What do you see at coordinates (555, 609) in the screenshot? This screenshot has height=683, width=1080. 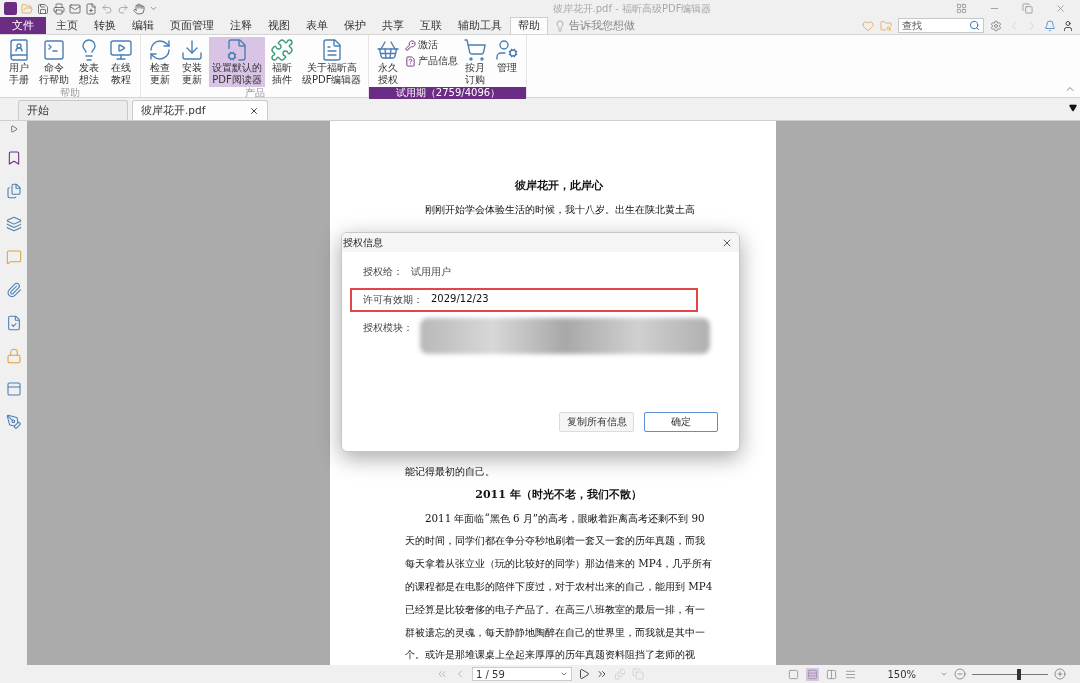 I see `text-line: 已经算是比较奢侈的电子产品了。在高三八班教室的最后一排，有一` at bounding box center [555, 609].